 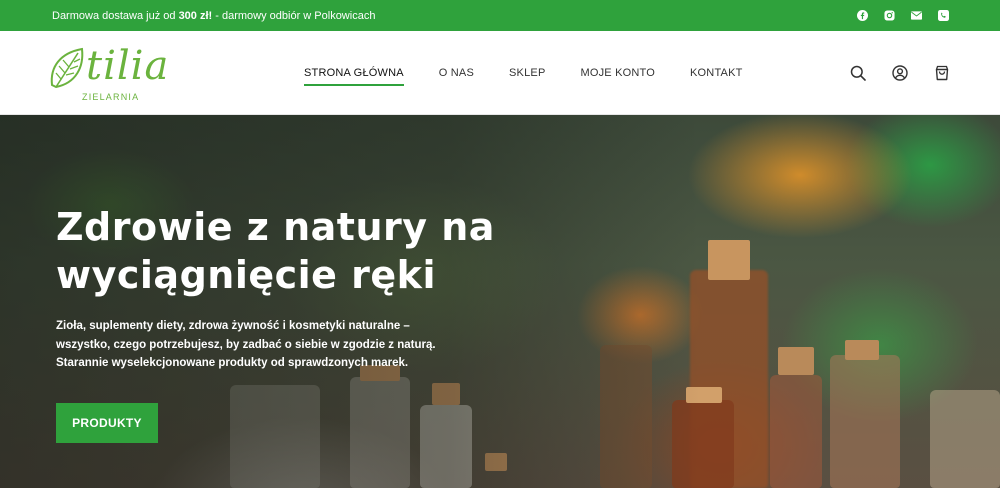 What do you see at coordinates (942, 73) in the screenshot?
I see `cart-icon` at bounding box center [942, 73].